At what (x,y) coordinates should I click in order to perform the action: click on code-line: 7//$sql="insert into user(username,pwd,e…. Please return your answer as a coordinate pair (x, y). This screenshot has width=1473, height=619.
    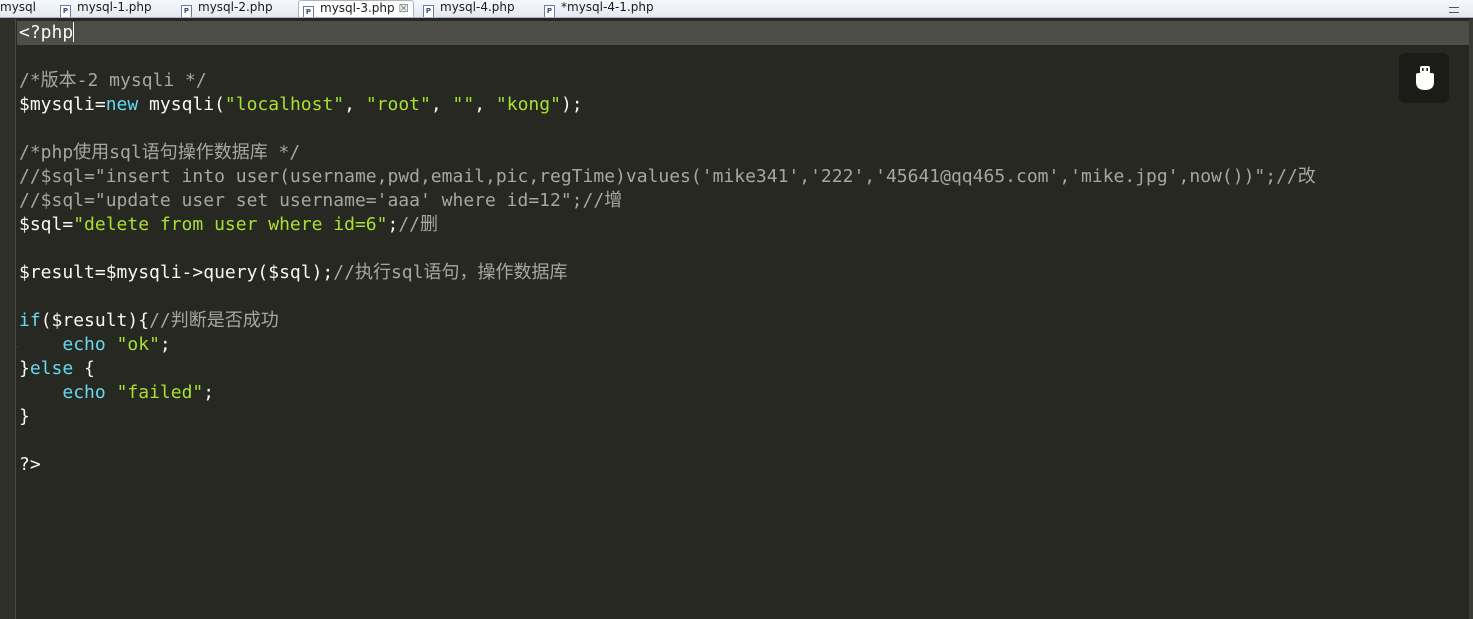
    Looking at the image, I should click on (745, 177).